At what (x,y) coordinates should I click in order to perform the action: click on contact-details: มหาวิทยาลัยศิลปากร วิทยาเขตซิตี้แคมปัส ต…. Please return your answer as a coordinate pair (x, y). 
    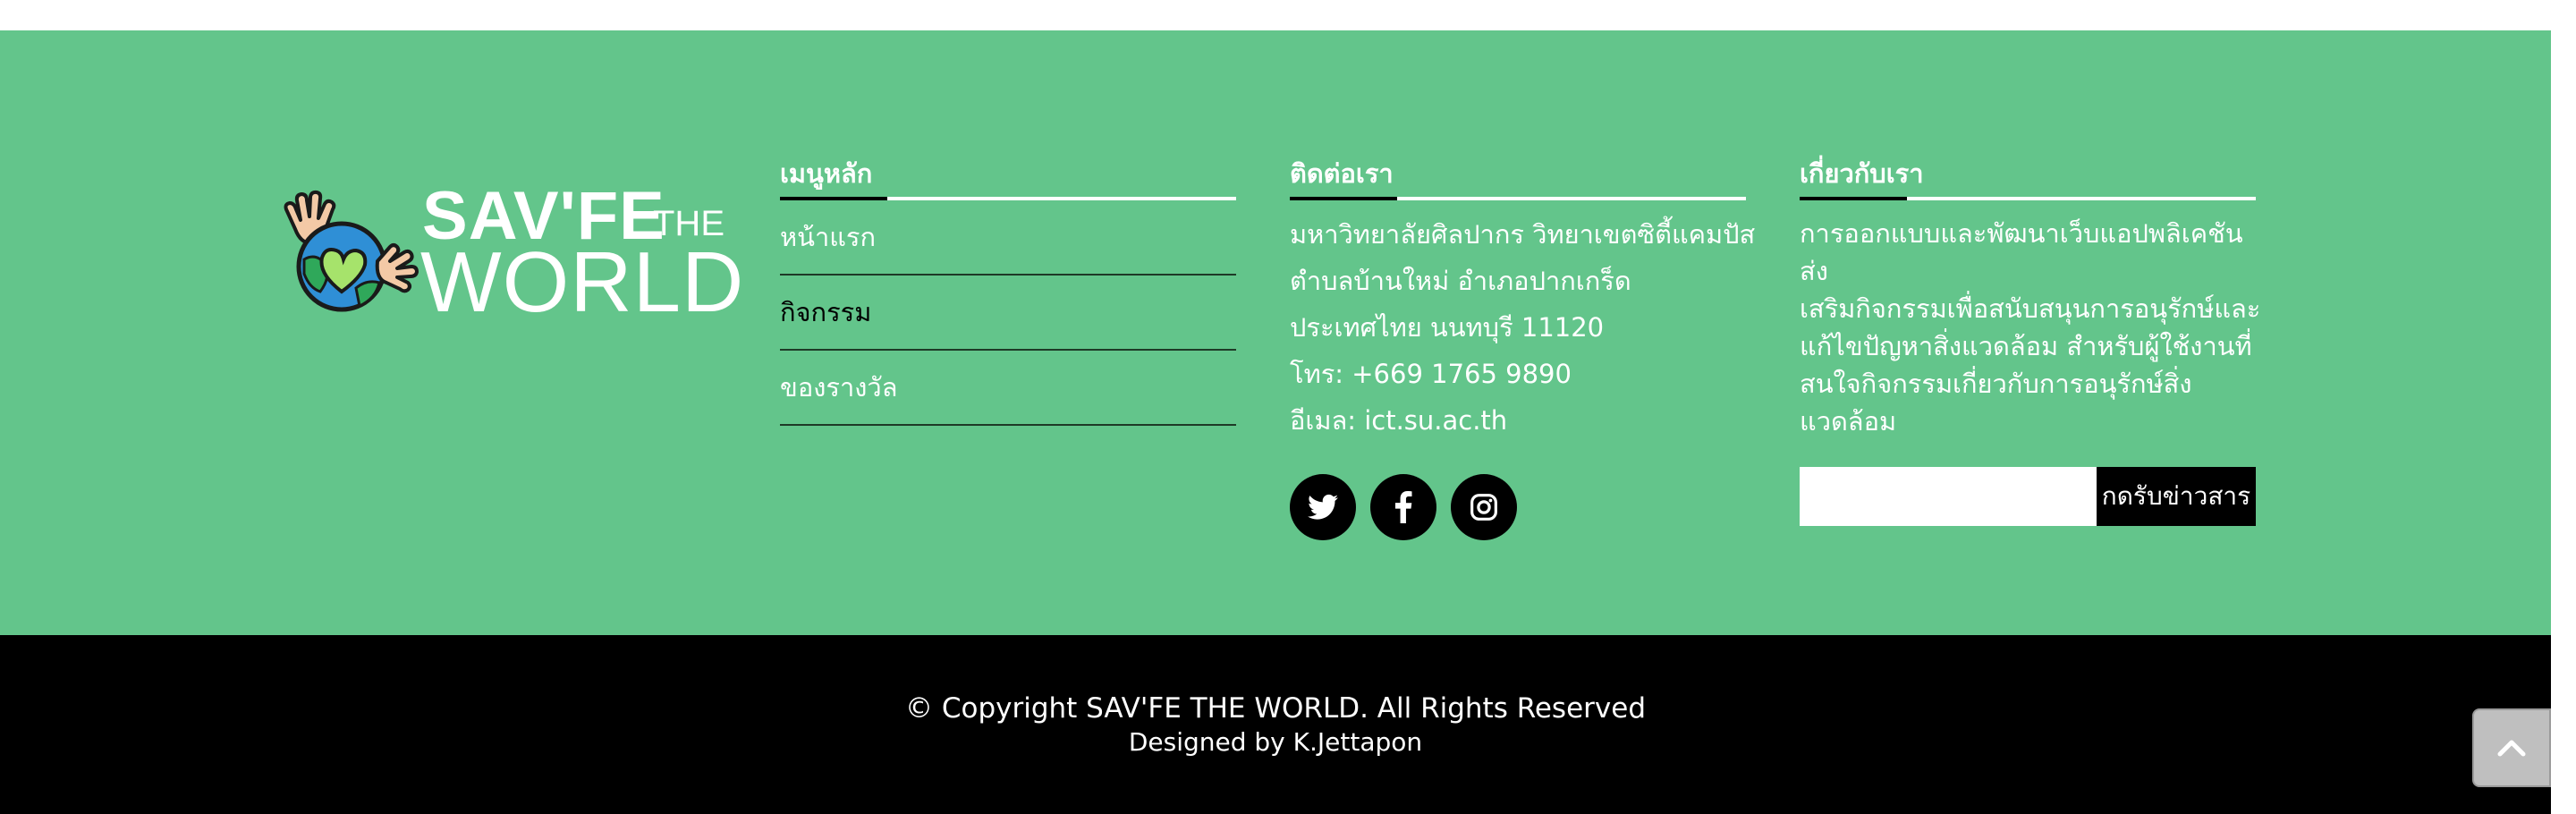
    Looking at the image, I should click on (1523, 322).